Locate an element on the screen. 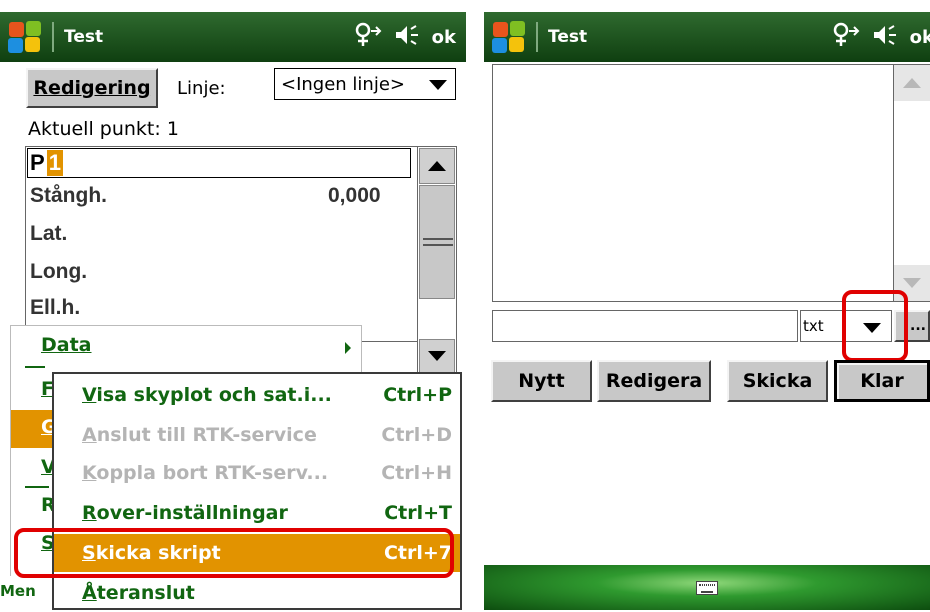  menu-separator is located at coordinates (35, 367).